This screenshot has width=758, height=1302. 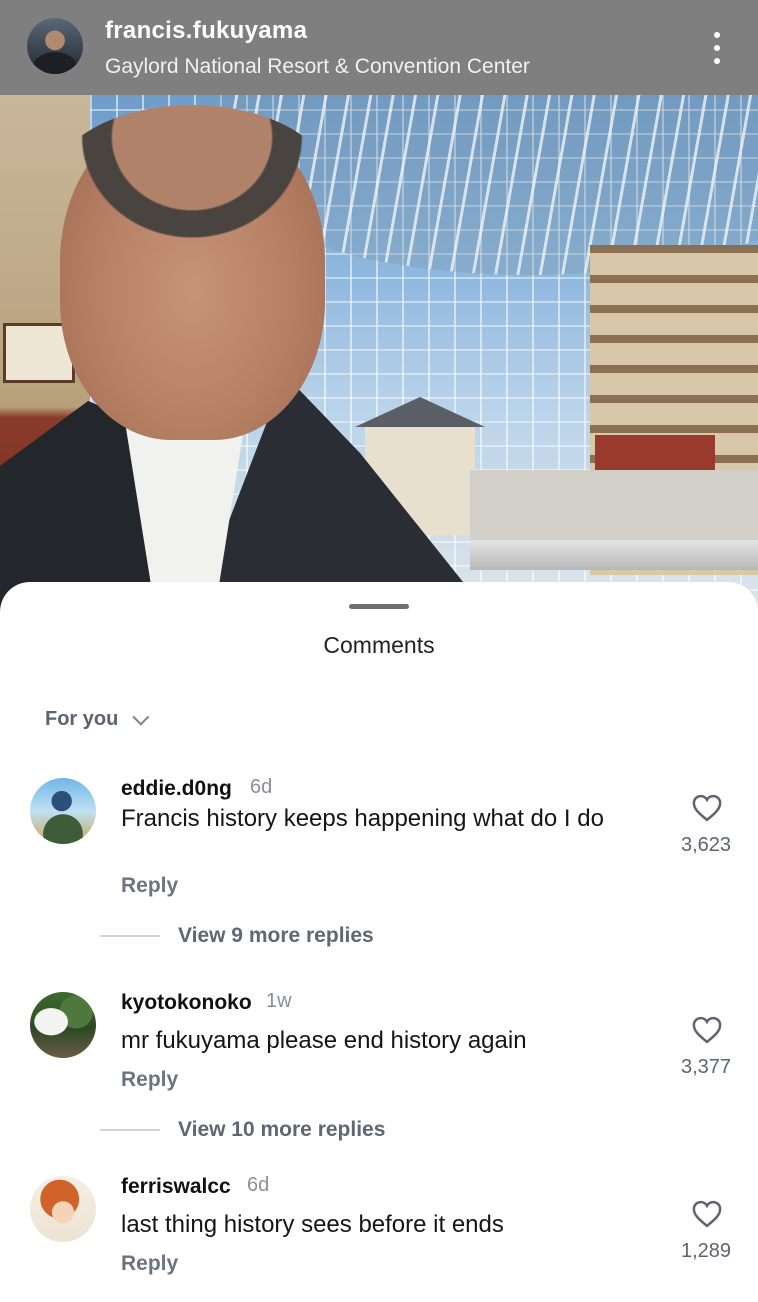 What do you see at coordinates (55, 46) in the screenshot?
I see `author-avatar` at bounding box center [55, 46].